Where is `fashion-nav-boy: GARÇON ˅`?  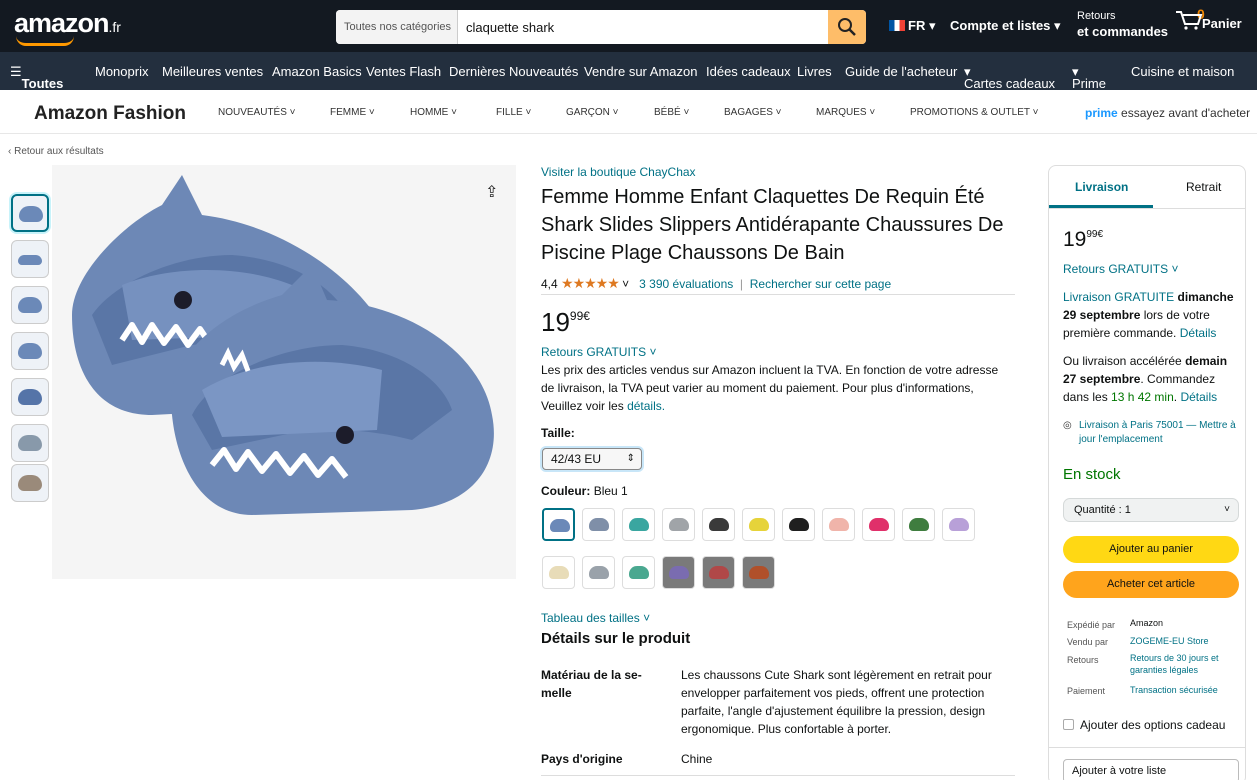
fashion-nav-boy: GARÇON ˅ is located at coordinates (592, 112).